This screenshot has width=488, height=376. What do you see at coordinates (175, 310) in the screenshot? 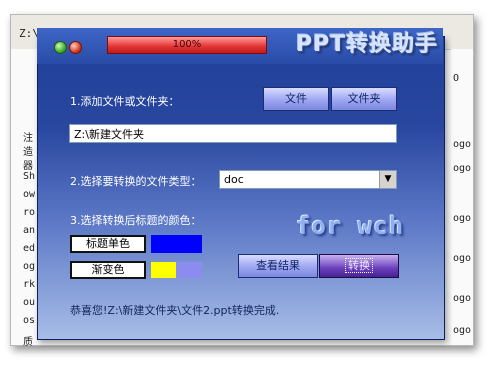
I see `status-message: 恭喜您!Z:\新建文件夹\文件2.ppt转换完成.` at bounding box center [175, 310].